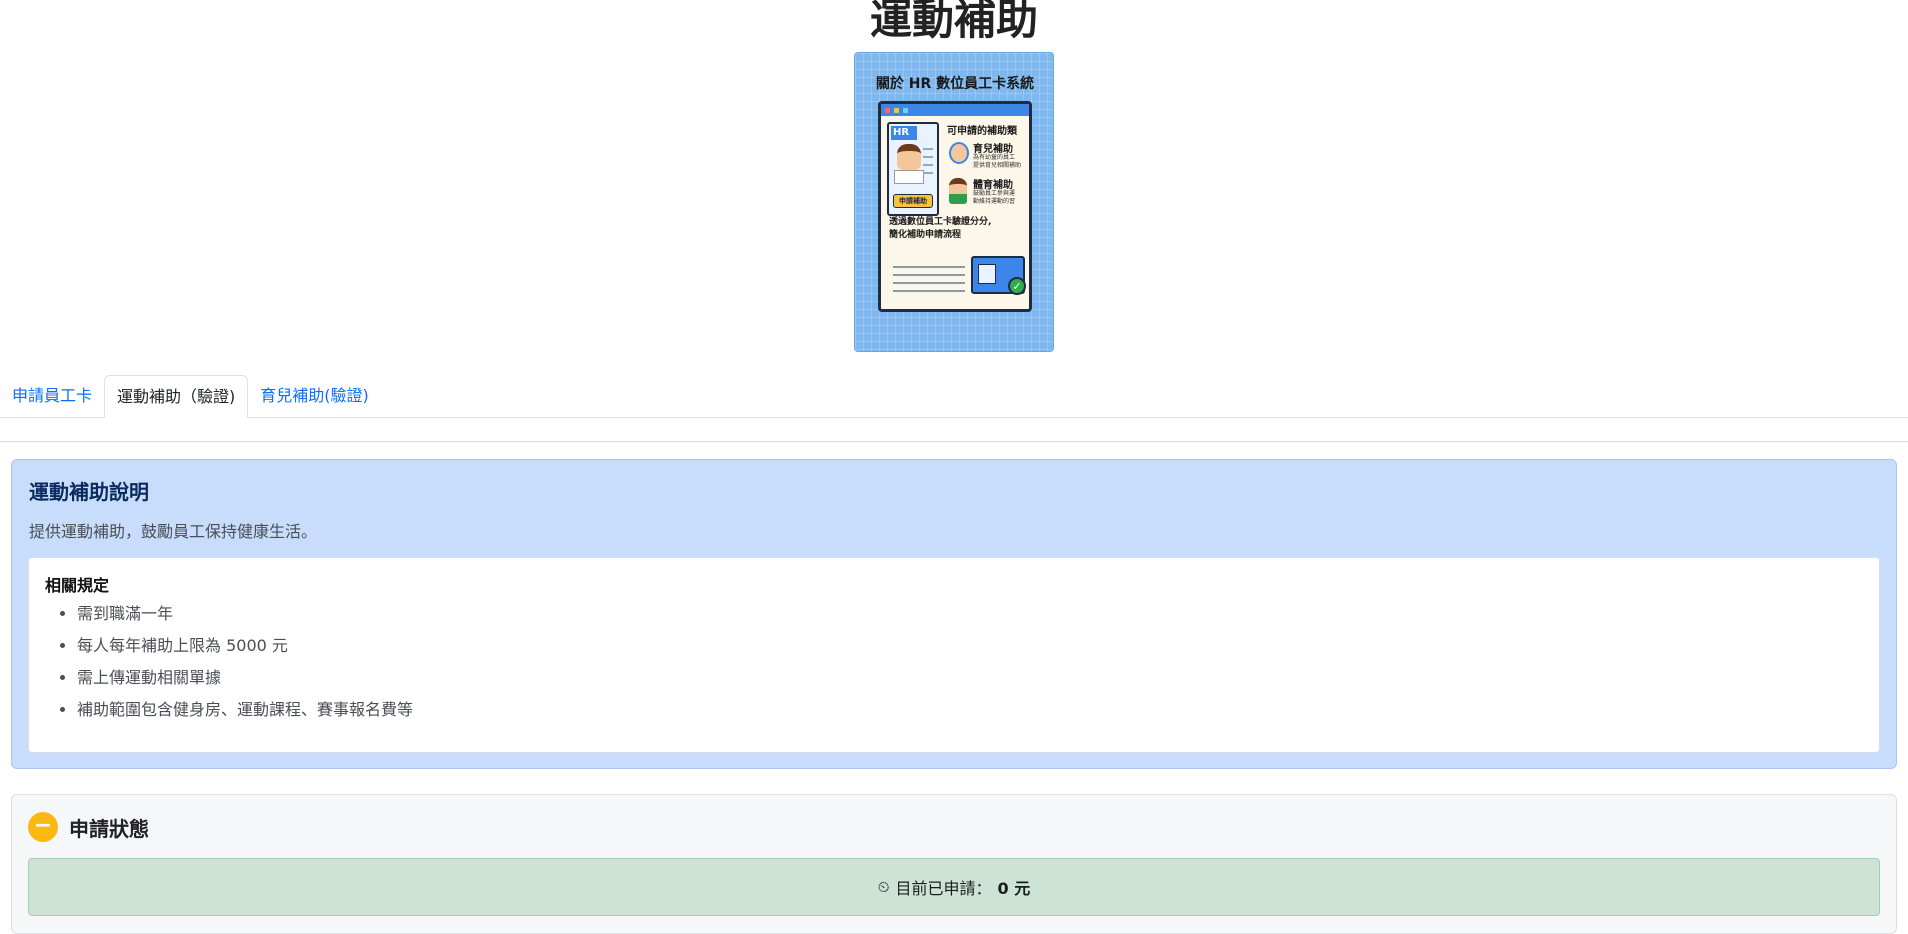  What do you see at coordinates (954, 441) in the screenshot?
I see `divider` at bounding box center [954, 441].